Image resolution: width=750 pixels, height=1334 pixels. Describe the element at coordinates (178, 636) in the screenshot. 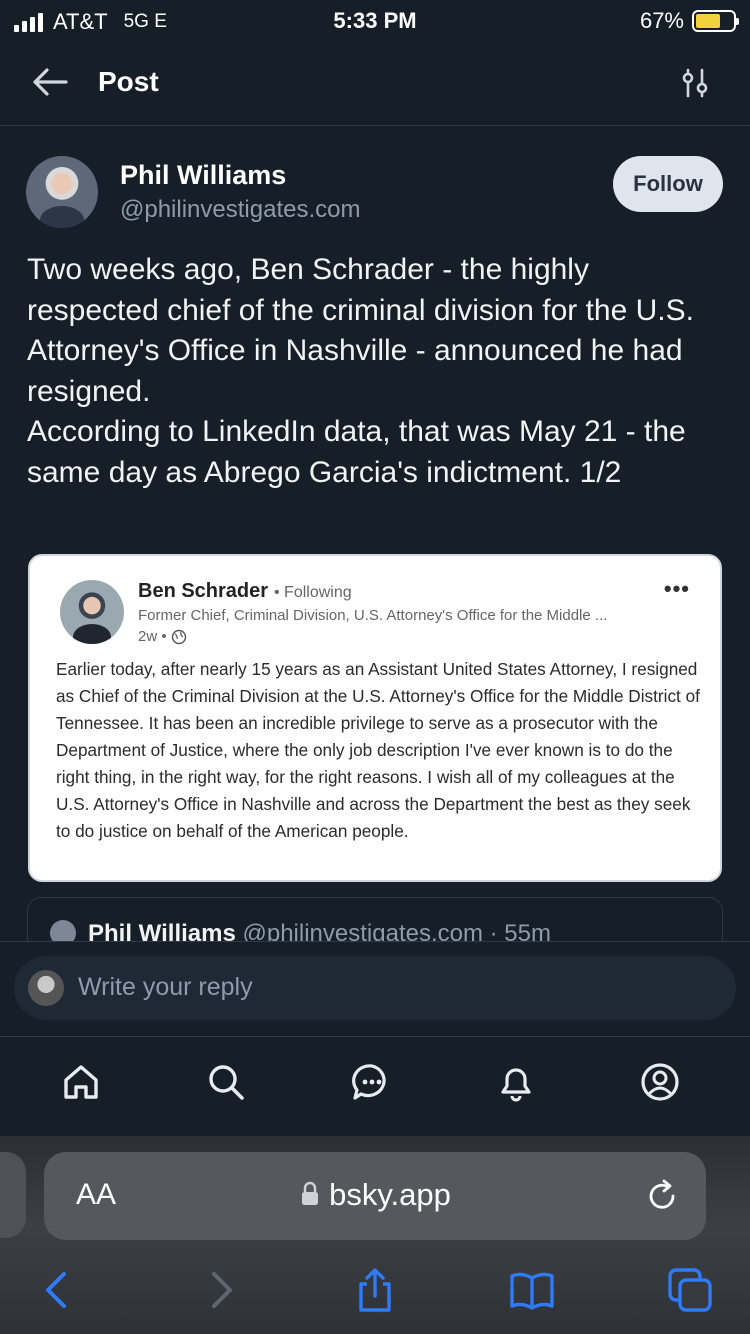

I see `globe-icon` at that location.